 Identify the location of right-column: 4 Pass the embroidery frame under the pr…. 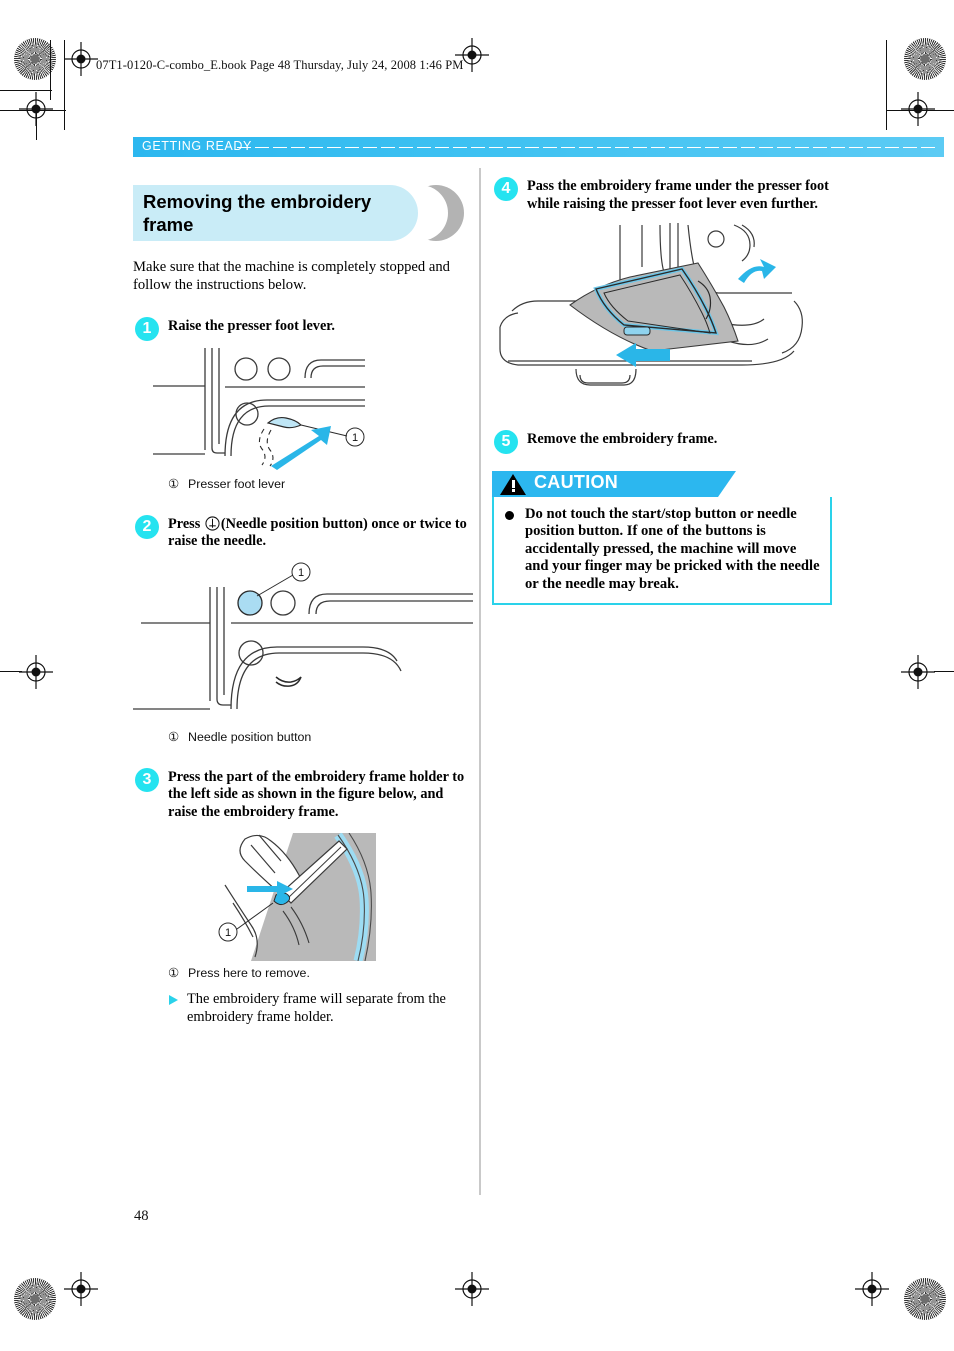
(662, 391).